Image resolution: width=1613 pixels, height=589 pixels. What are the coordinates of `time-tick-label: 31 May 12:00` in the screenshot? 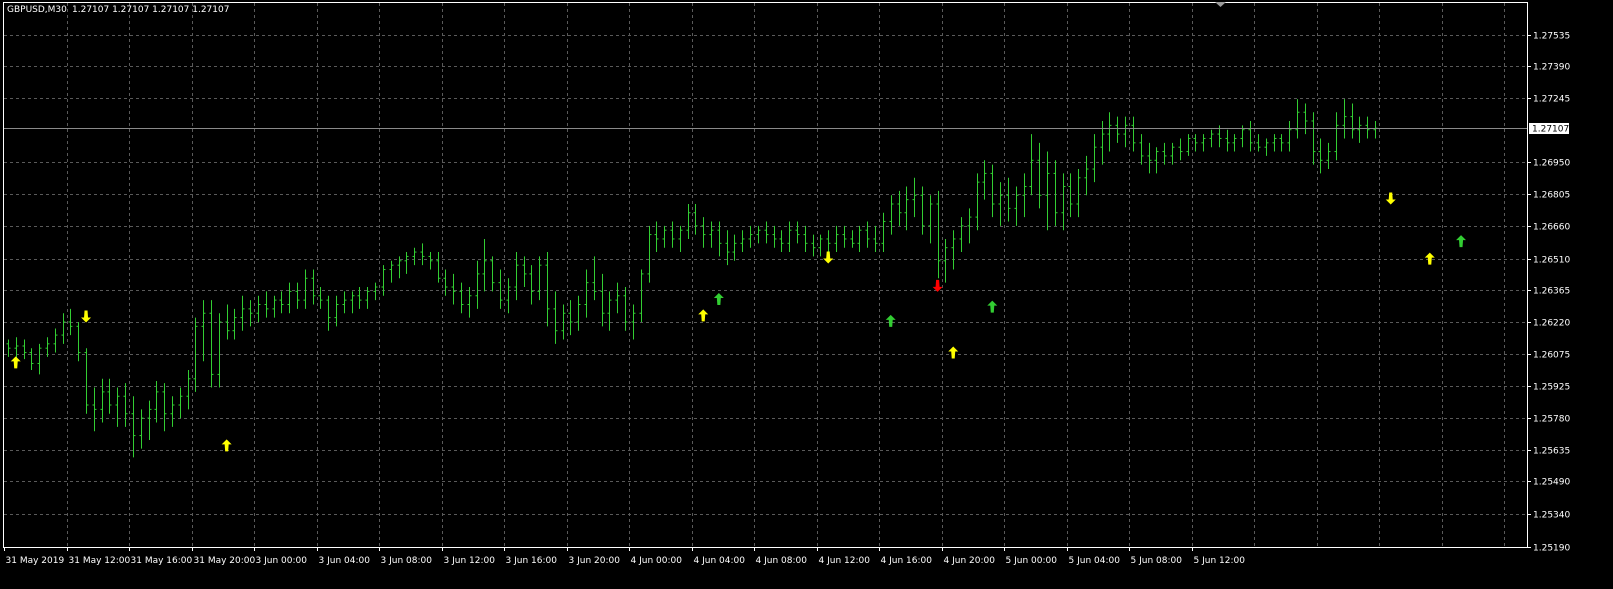 It's located at (100, 561).